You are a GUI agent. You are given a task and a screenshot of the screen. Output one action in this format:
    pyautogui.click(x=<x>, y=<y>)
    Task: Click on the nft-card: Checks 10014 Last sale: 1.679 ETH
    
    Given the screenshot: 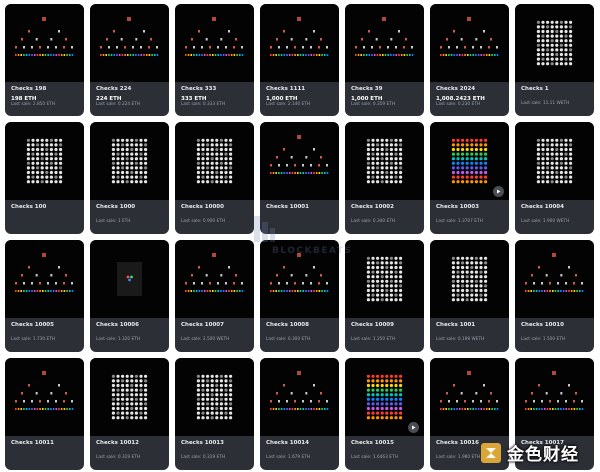 What is the action you would take?
    pyautogui.click(x=299, y=414)
    